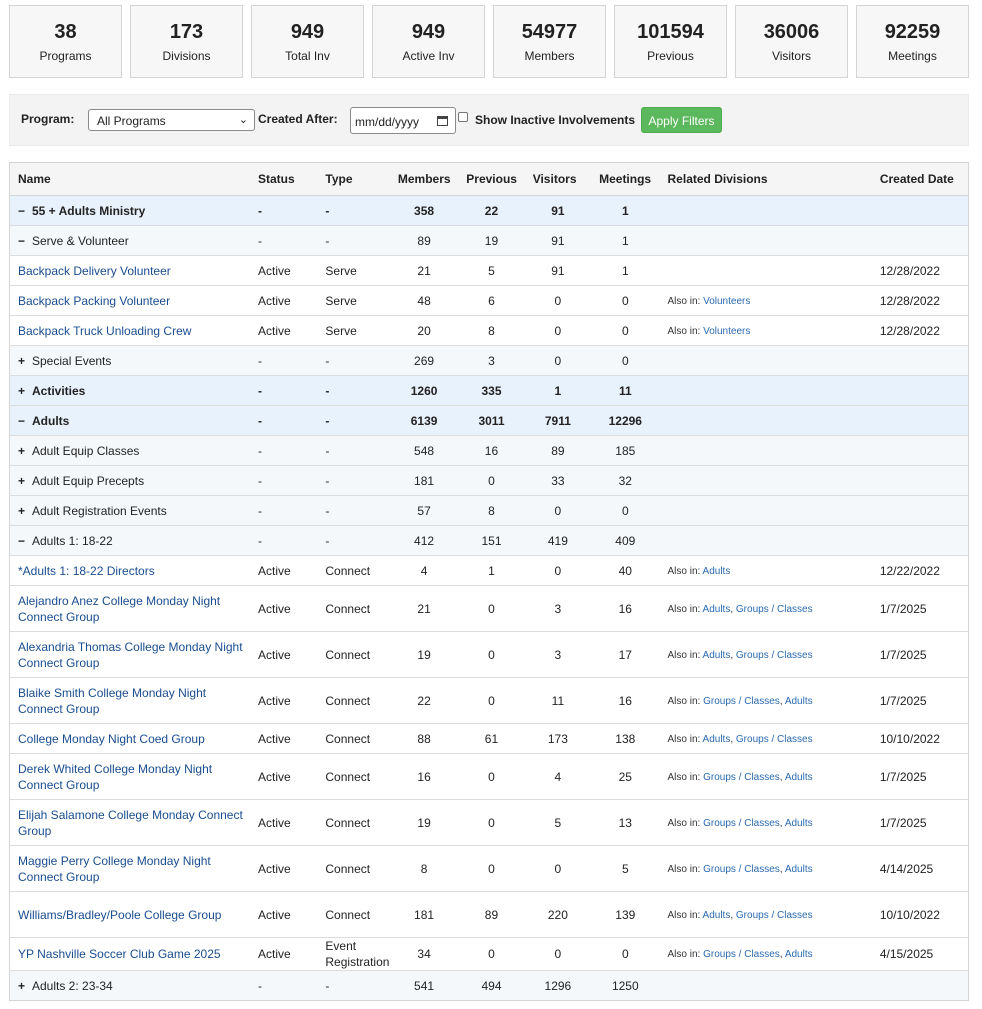  I want to click on related-divisions: Also in: Groups / Classes, Adults, so click(740, 701).